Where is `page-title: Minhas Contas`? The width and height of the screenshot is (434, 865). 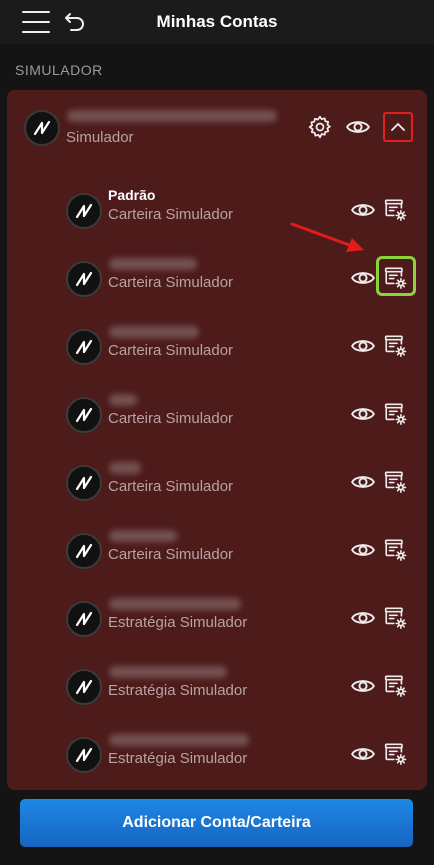
page-title: Minhas Contas is located at coordinates (217, 21).